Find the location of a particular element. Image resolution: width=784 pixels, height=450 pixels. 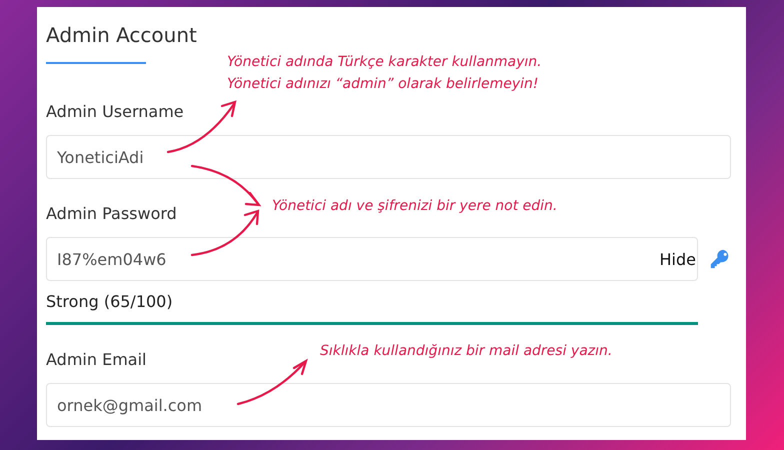

key-icon is located at coordinates (720, 259).